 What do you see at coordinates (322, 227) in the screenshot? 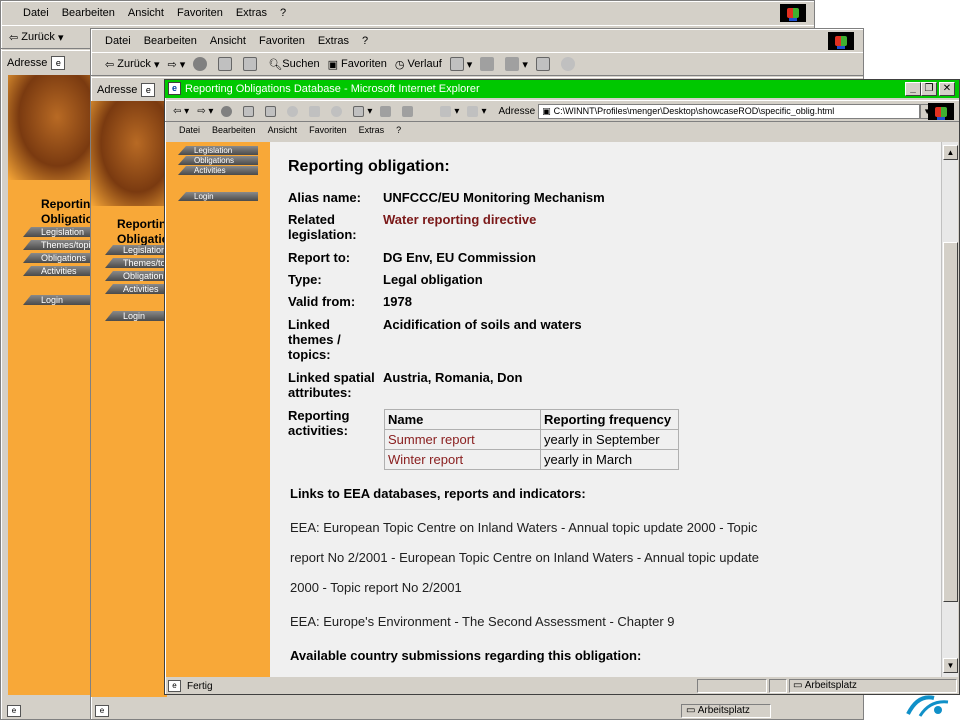
I see `field-label: Related legislation:` at bounding box center [322, 227].